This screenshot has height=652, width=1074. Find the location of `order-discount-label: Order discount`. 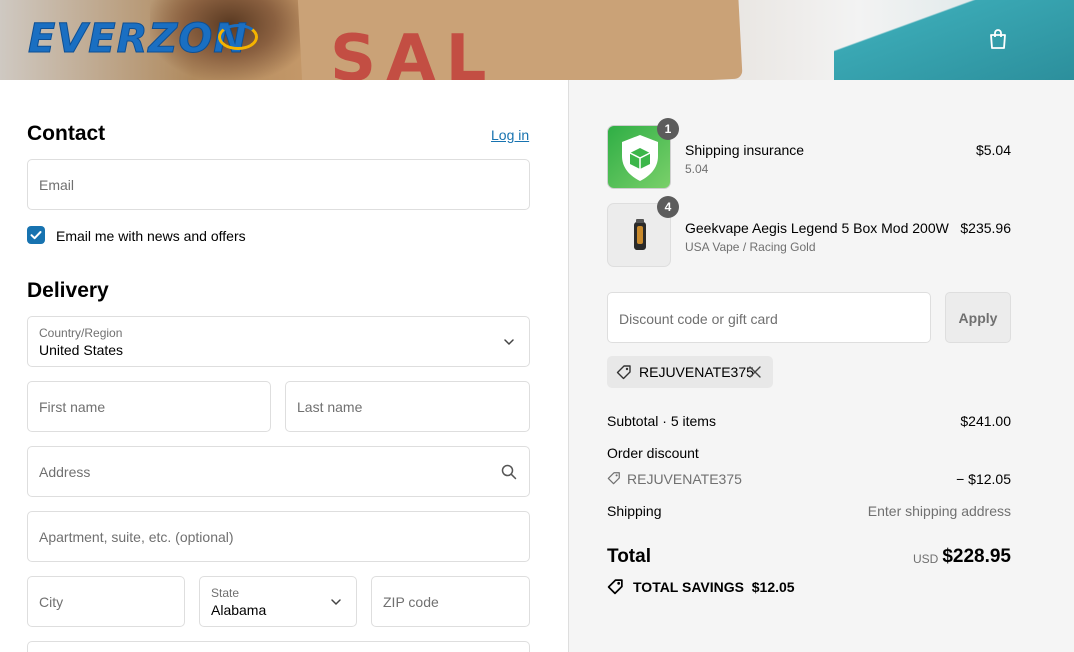

order-discount-label: Order discount is located at coordinates (653, 453).